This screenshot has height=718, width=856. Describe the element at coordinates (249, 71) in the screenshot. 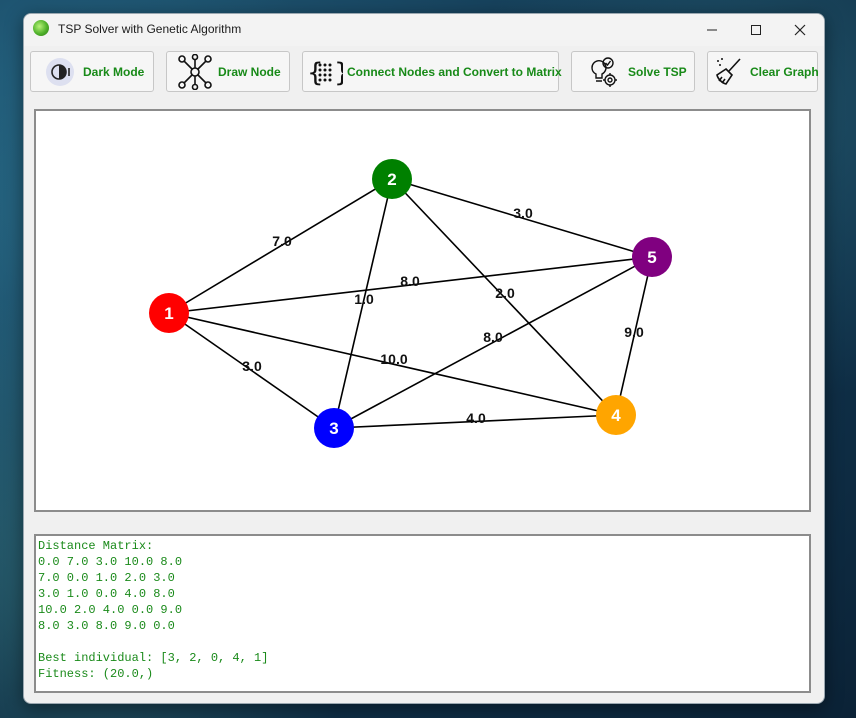

I see `draw-node-label: Draw Node` at that location.